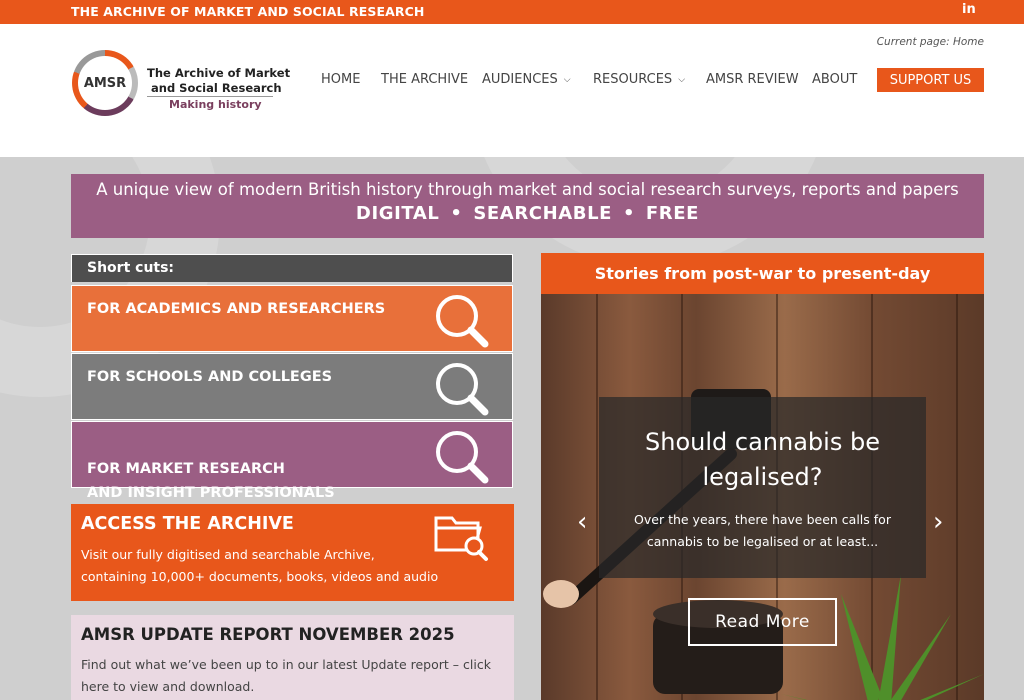 The height and width of the screenshot is (700, 1024). I want to click on nav-review-label: AMSR REVIEW, so click(752, 79).